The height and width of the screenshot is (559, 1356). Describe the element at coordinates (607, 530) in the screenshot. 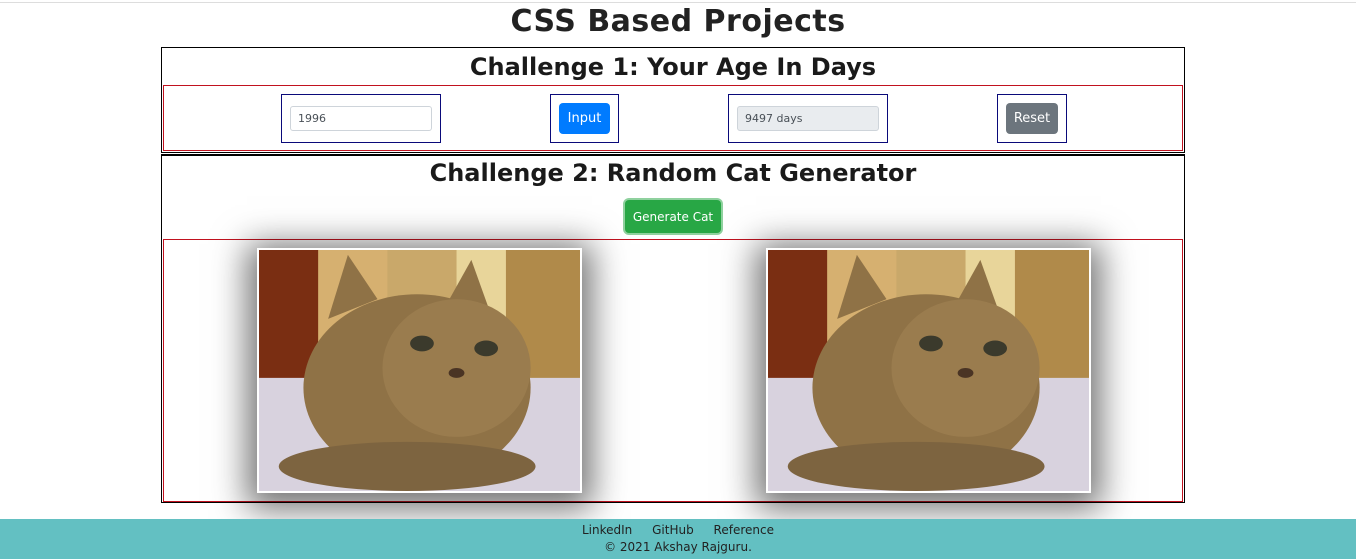

I see `footer-link-linkedin: LinkedIn` at that location.